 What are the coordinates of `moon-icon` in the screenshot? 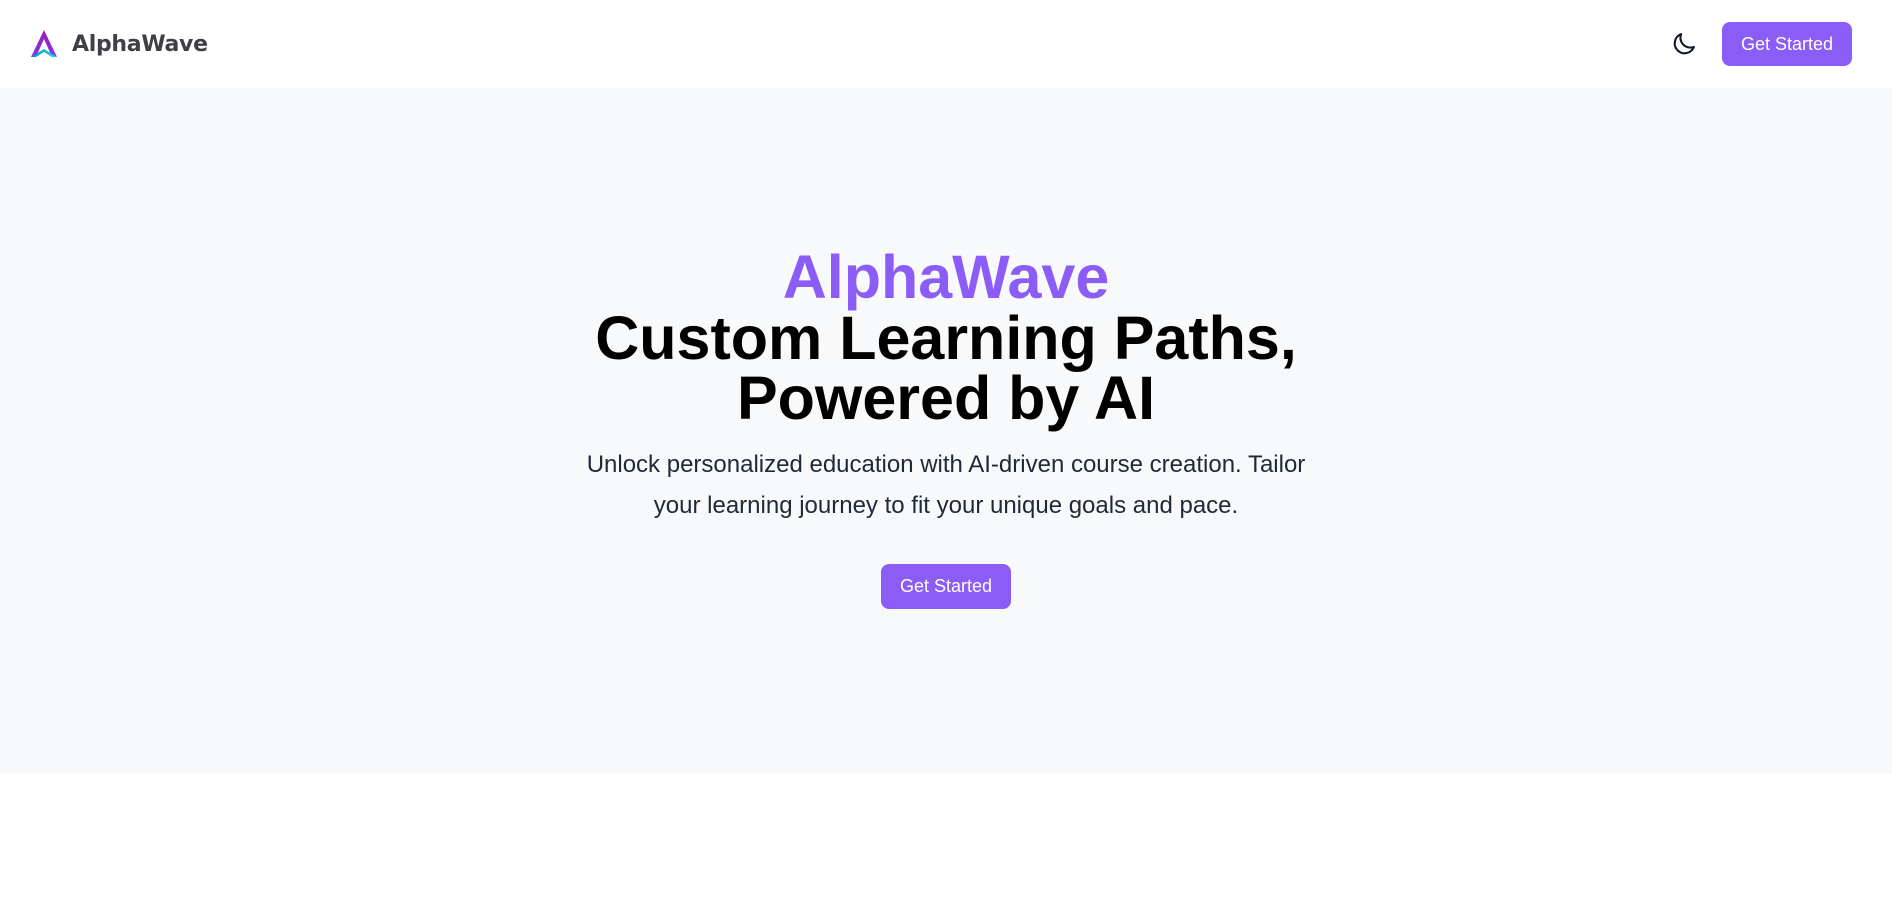 It's located at (1684, 44).